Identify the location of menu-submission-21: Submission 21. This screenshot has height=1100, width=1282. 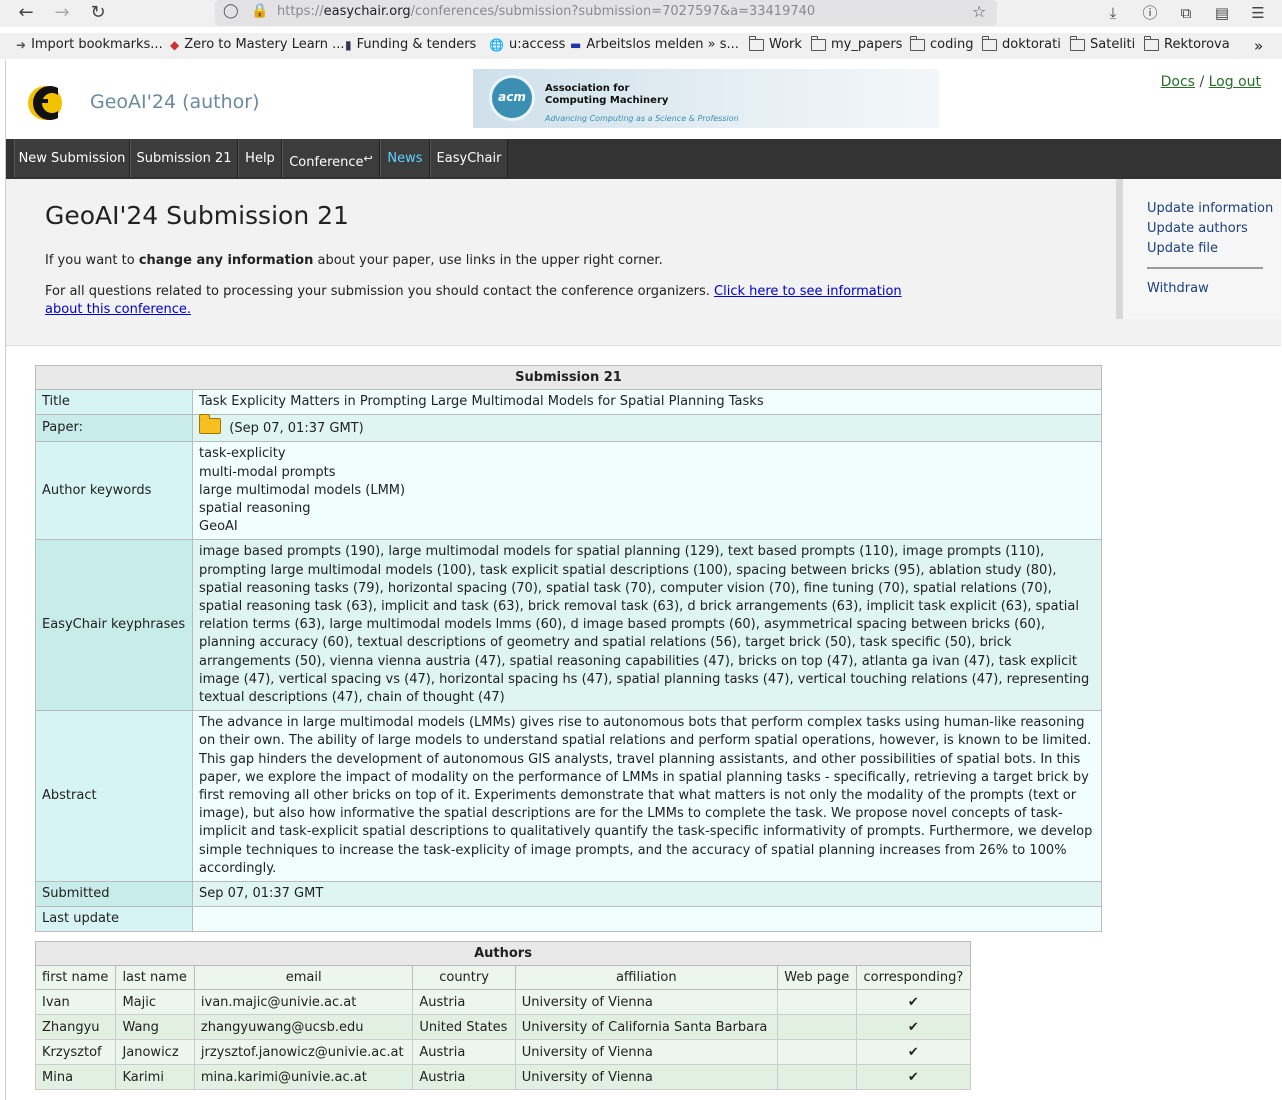
(184, 158).